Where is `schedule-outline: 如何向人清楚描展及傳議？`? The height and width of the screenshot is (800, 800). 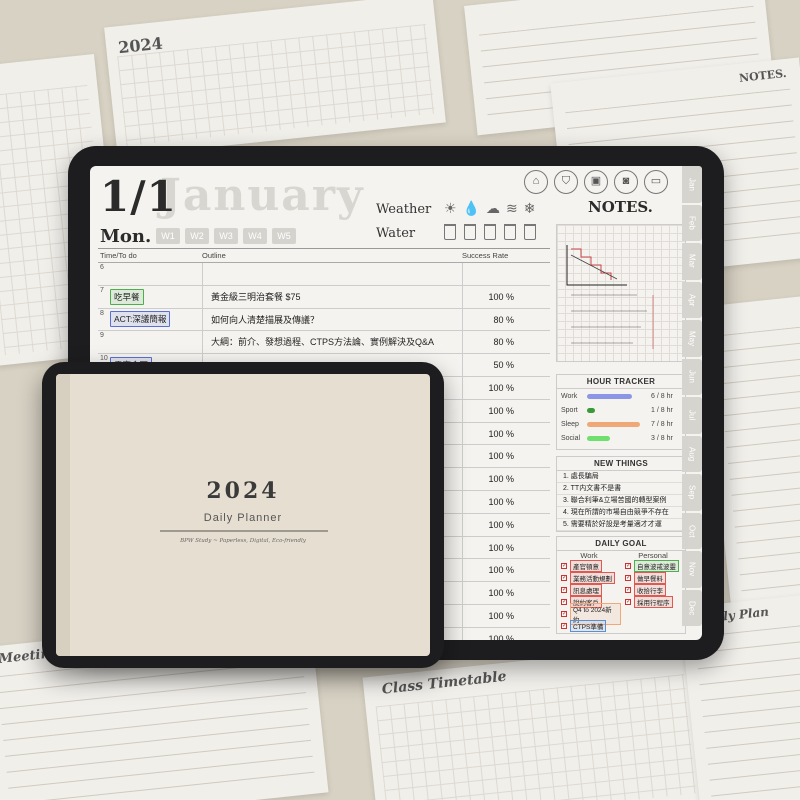 schedule-outline: 如何向人清楚描展及傳議？ is located at coordinates (332, 319).